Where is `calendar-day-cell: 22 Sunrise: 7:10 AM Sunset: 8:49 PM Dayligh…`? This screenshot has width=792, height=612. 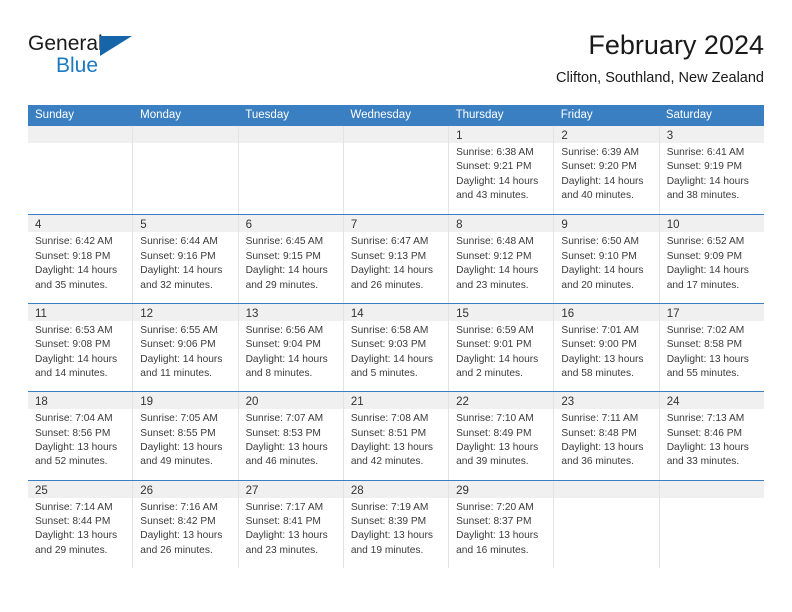
calendar-day-cell: 22 Sunrise: 7:10 AM Sunset: 8:49 PM Dayligh… is located at coordinates (502, 436).